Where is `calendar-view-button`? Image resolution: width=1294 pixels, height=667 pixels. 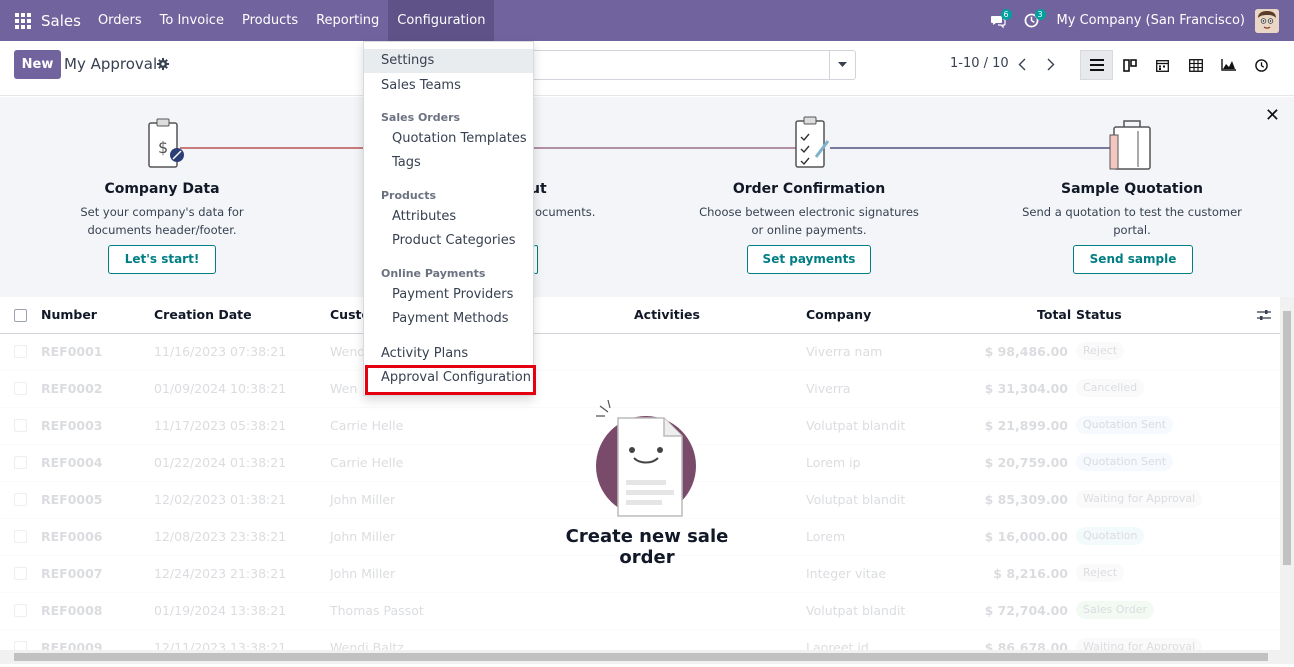
calendar-view-button is located at coordinates (1162, 65).